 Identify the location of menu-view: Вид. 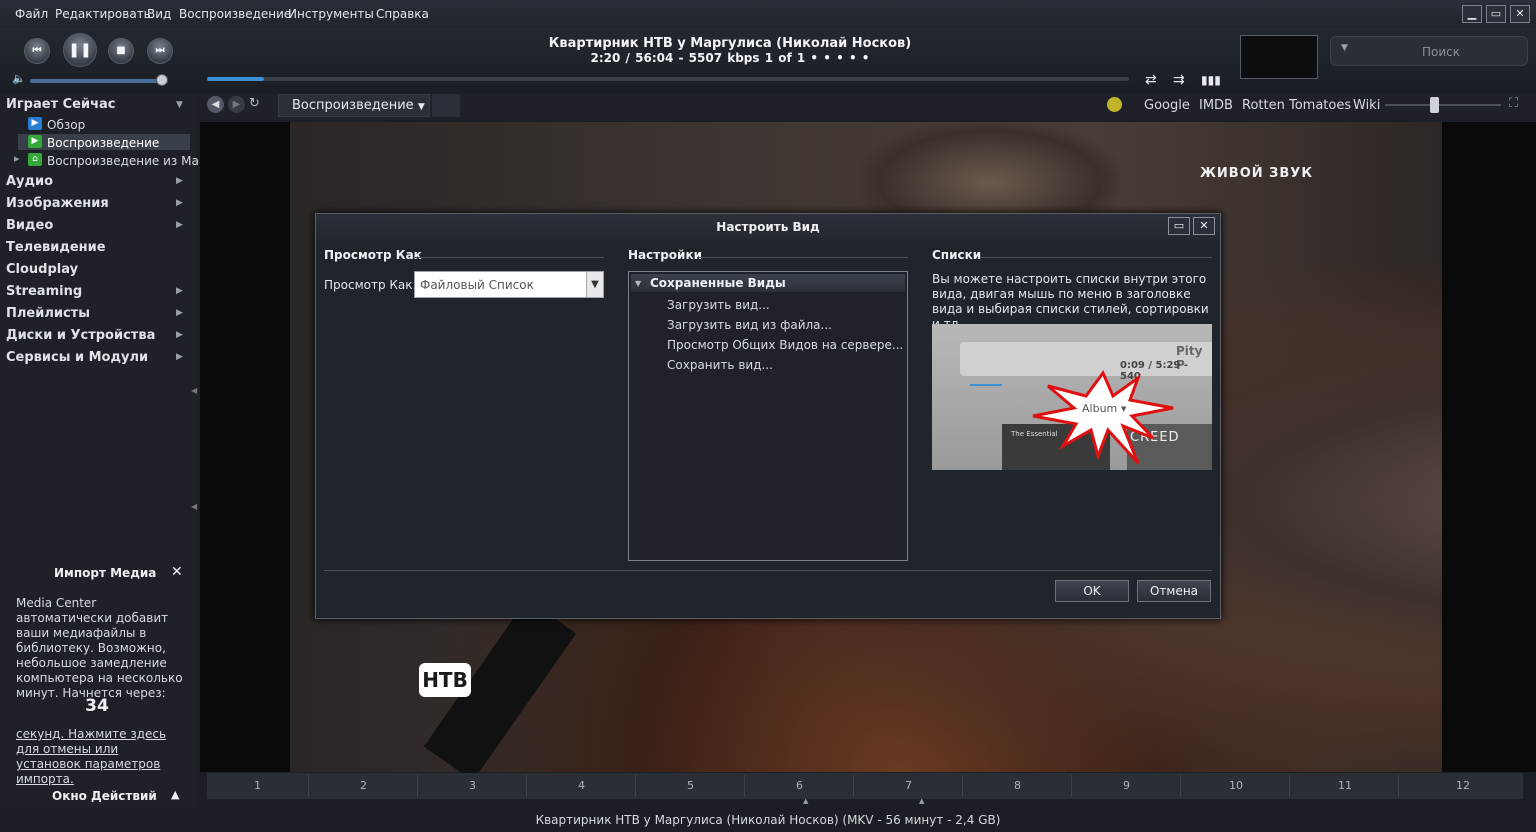
(159, 14).